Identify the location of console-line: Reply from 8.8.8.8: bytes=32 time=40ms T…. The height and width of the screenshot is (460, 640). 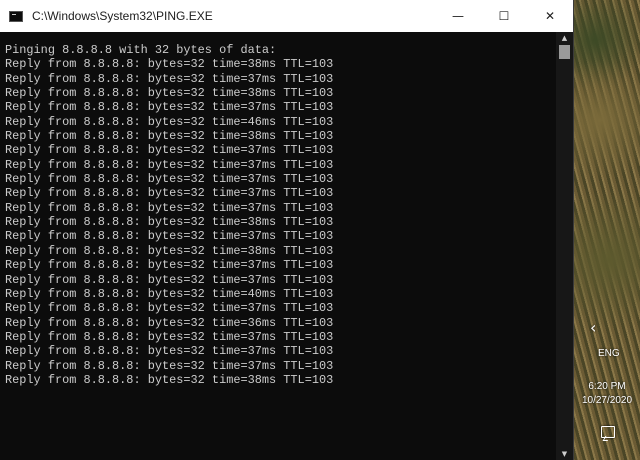
(169, 293).